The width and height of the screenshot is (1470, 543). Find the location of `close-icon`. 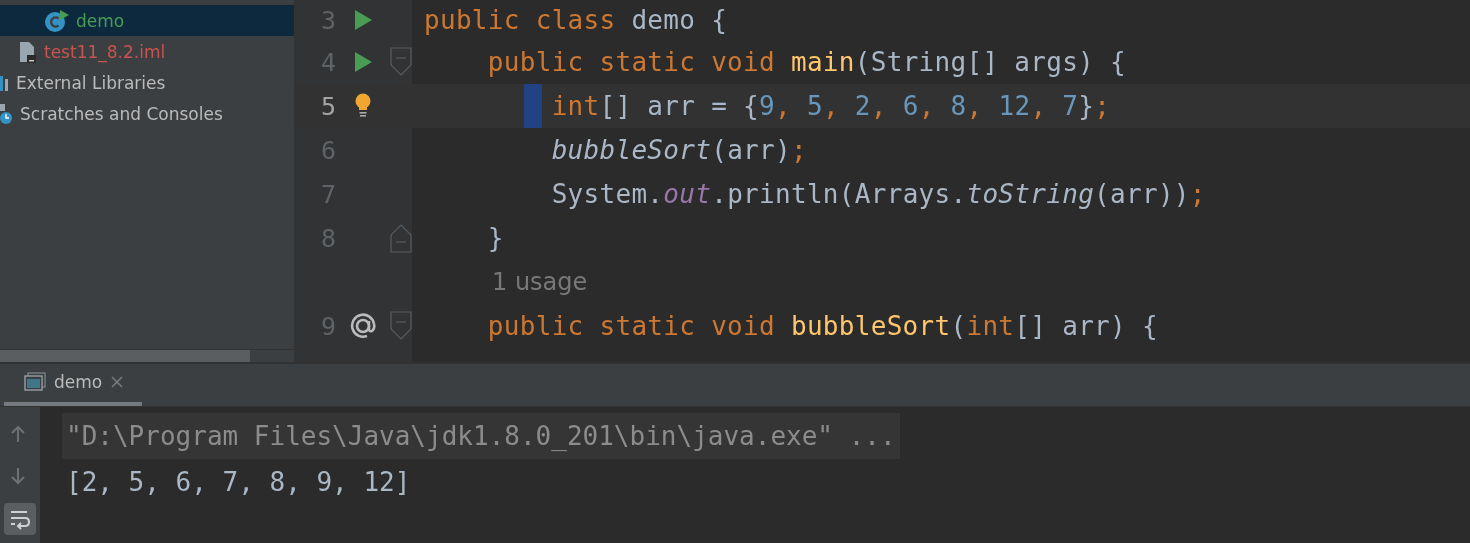

close-icon is located at coordinates (117, 382).